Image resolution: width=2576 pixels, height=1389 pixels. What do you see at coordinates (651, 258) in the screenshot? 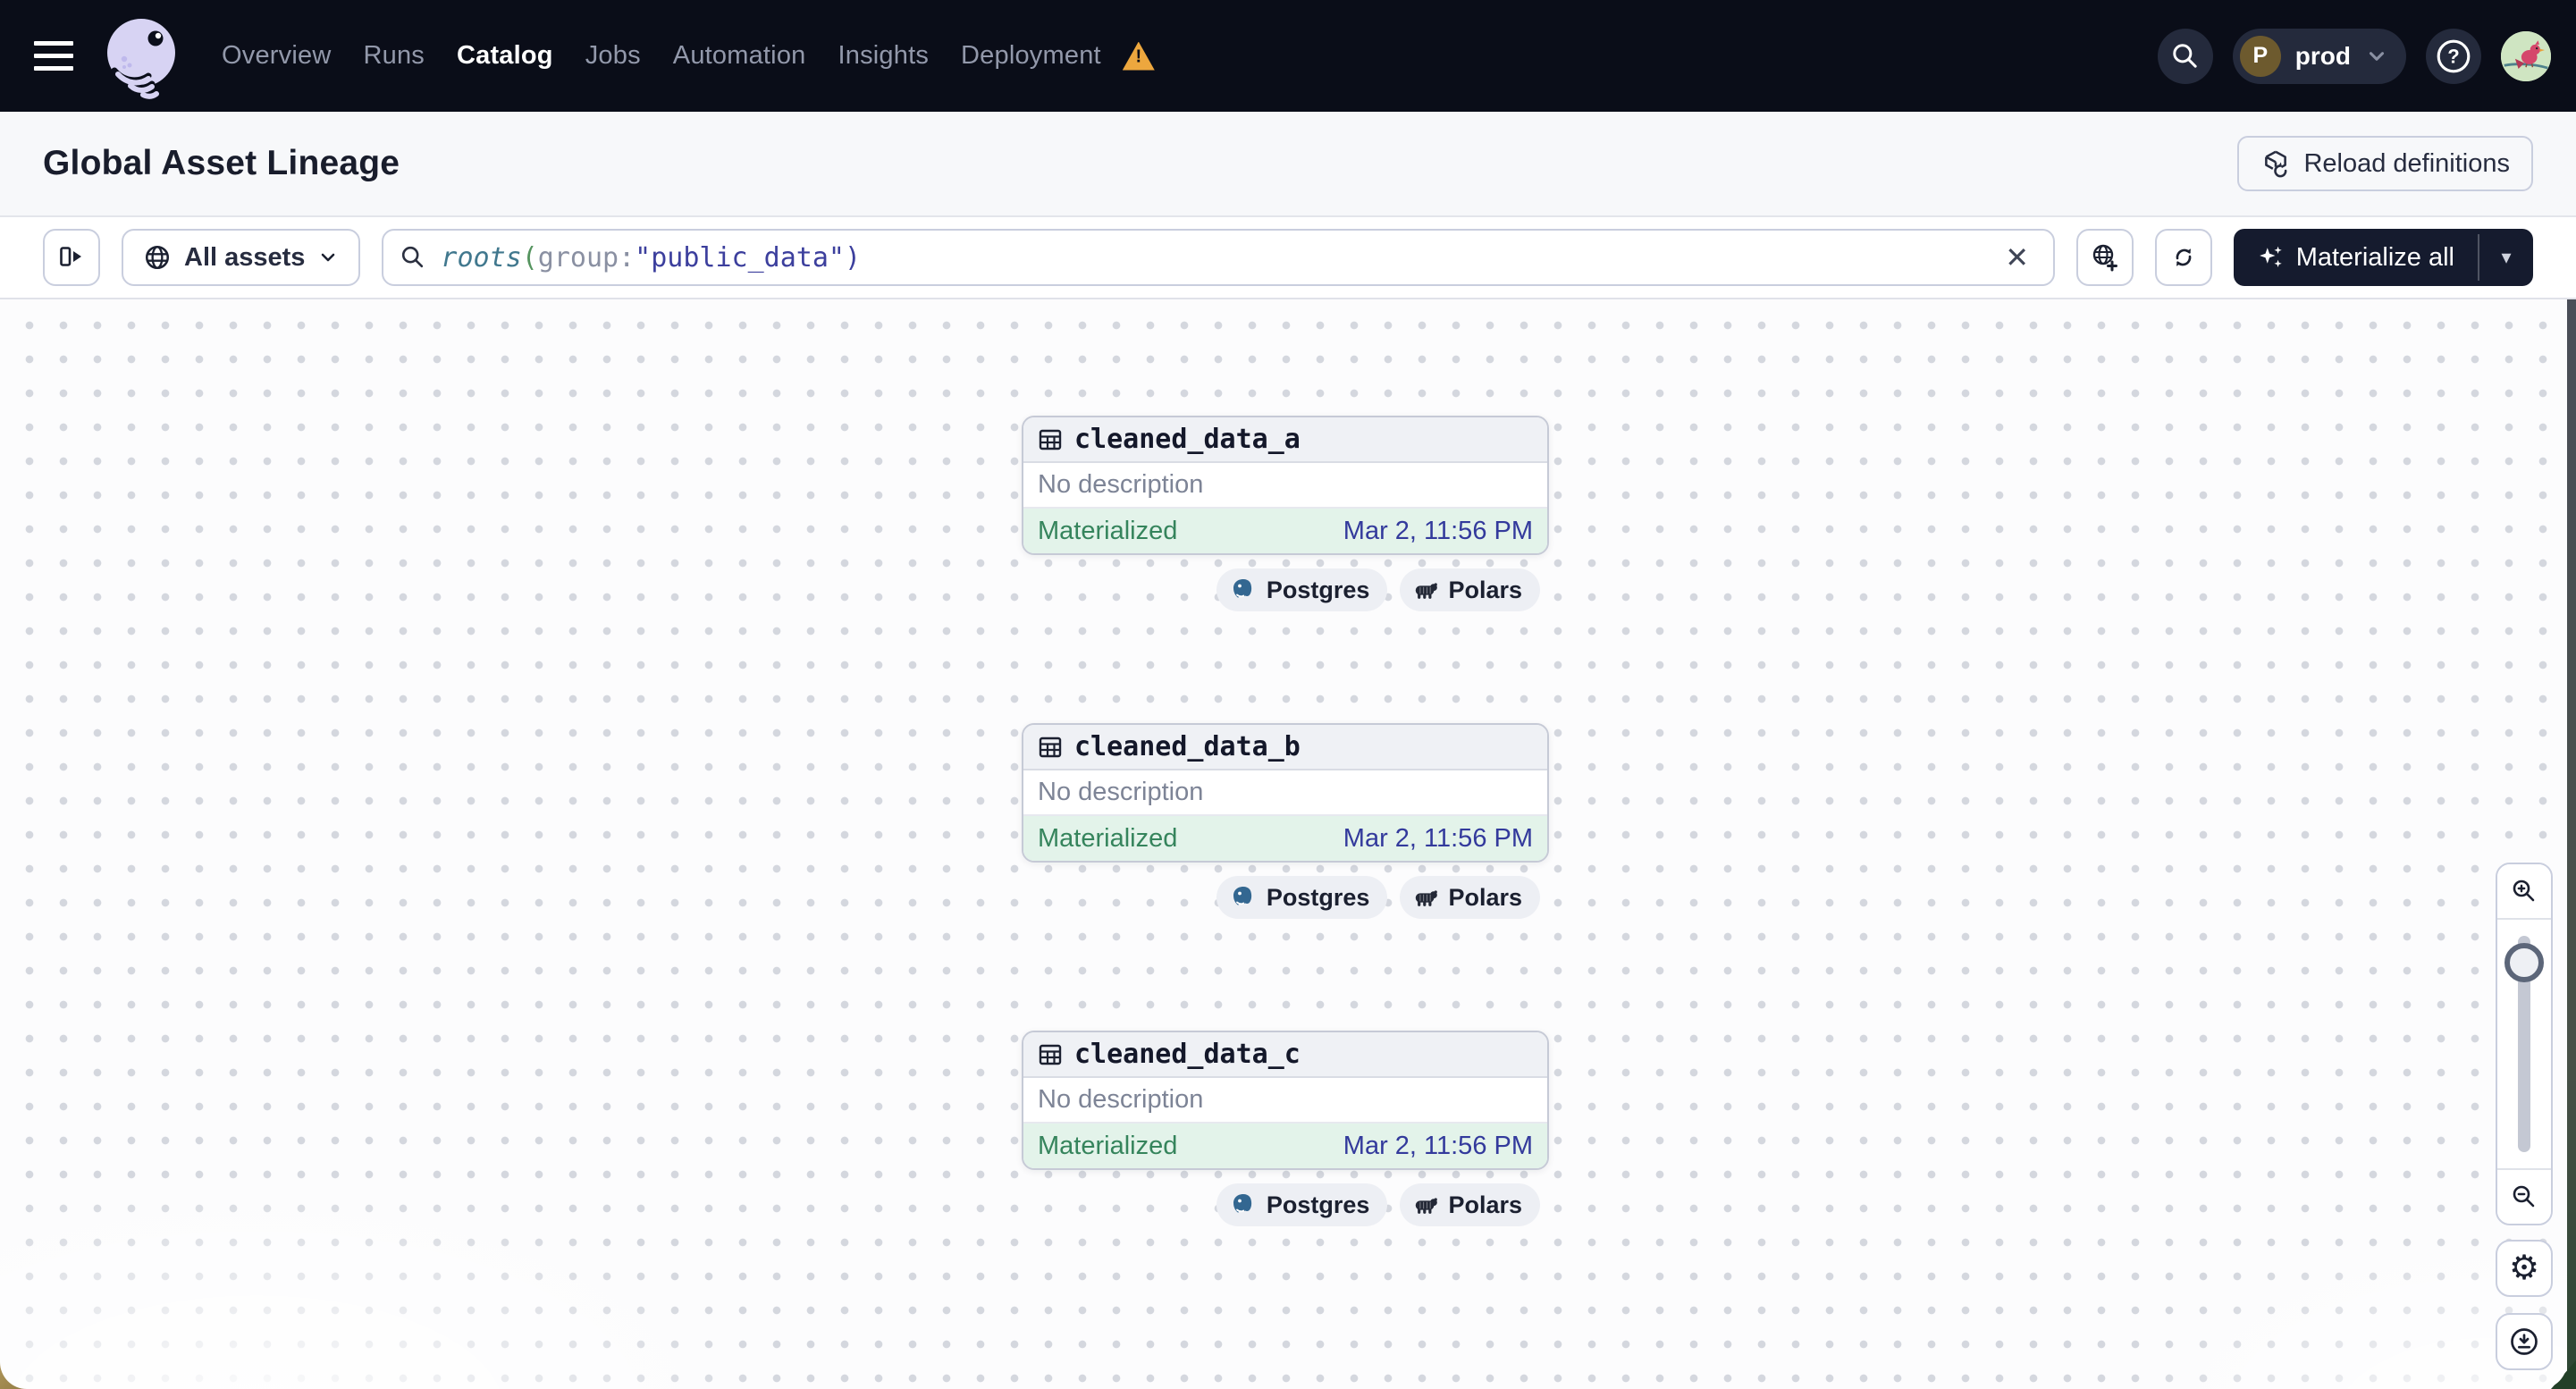
I see `search-query: roots(group:"public_data")` at bounding box center [651, 258].